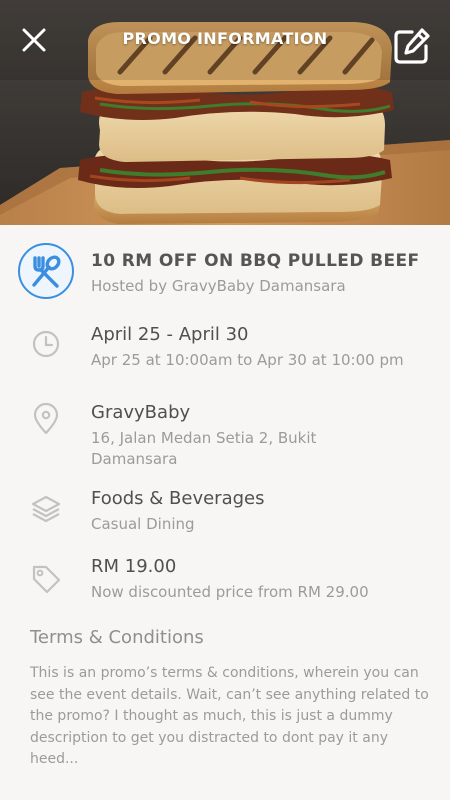 The height and width of the screenshot is (800, 450). I want to click on clock-icon, so click(46, 344).